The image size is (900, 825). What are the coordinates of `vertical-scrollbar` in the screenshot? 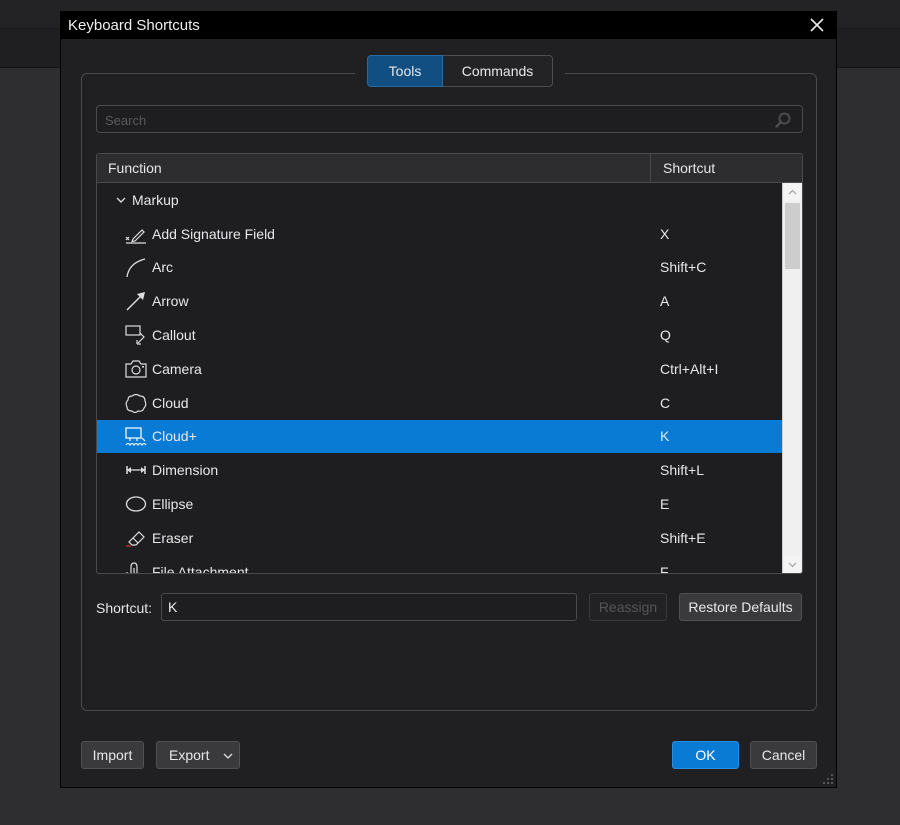 It's located at (792, 378).